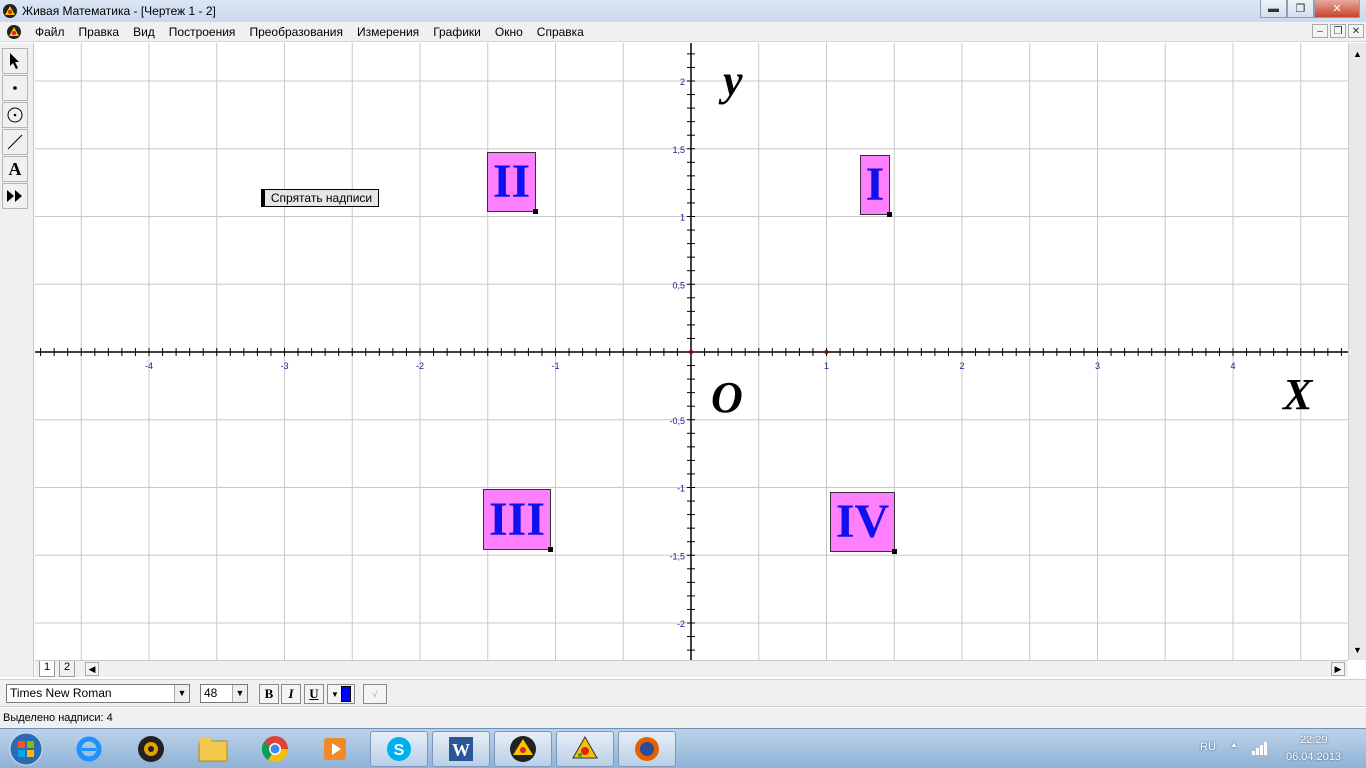 Image resolution: width=1366 pixels, height=768 pixels. What do you see at coordinates (1313, 757) in the screenshot?
I see `clock-date: 06.04.2013` at bounding box center [1313, 757].